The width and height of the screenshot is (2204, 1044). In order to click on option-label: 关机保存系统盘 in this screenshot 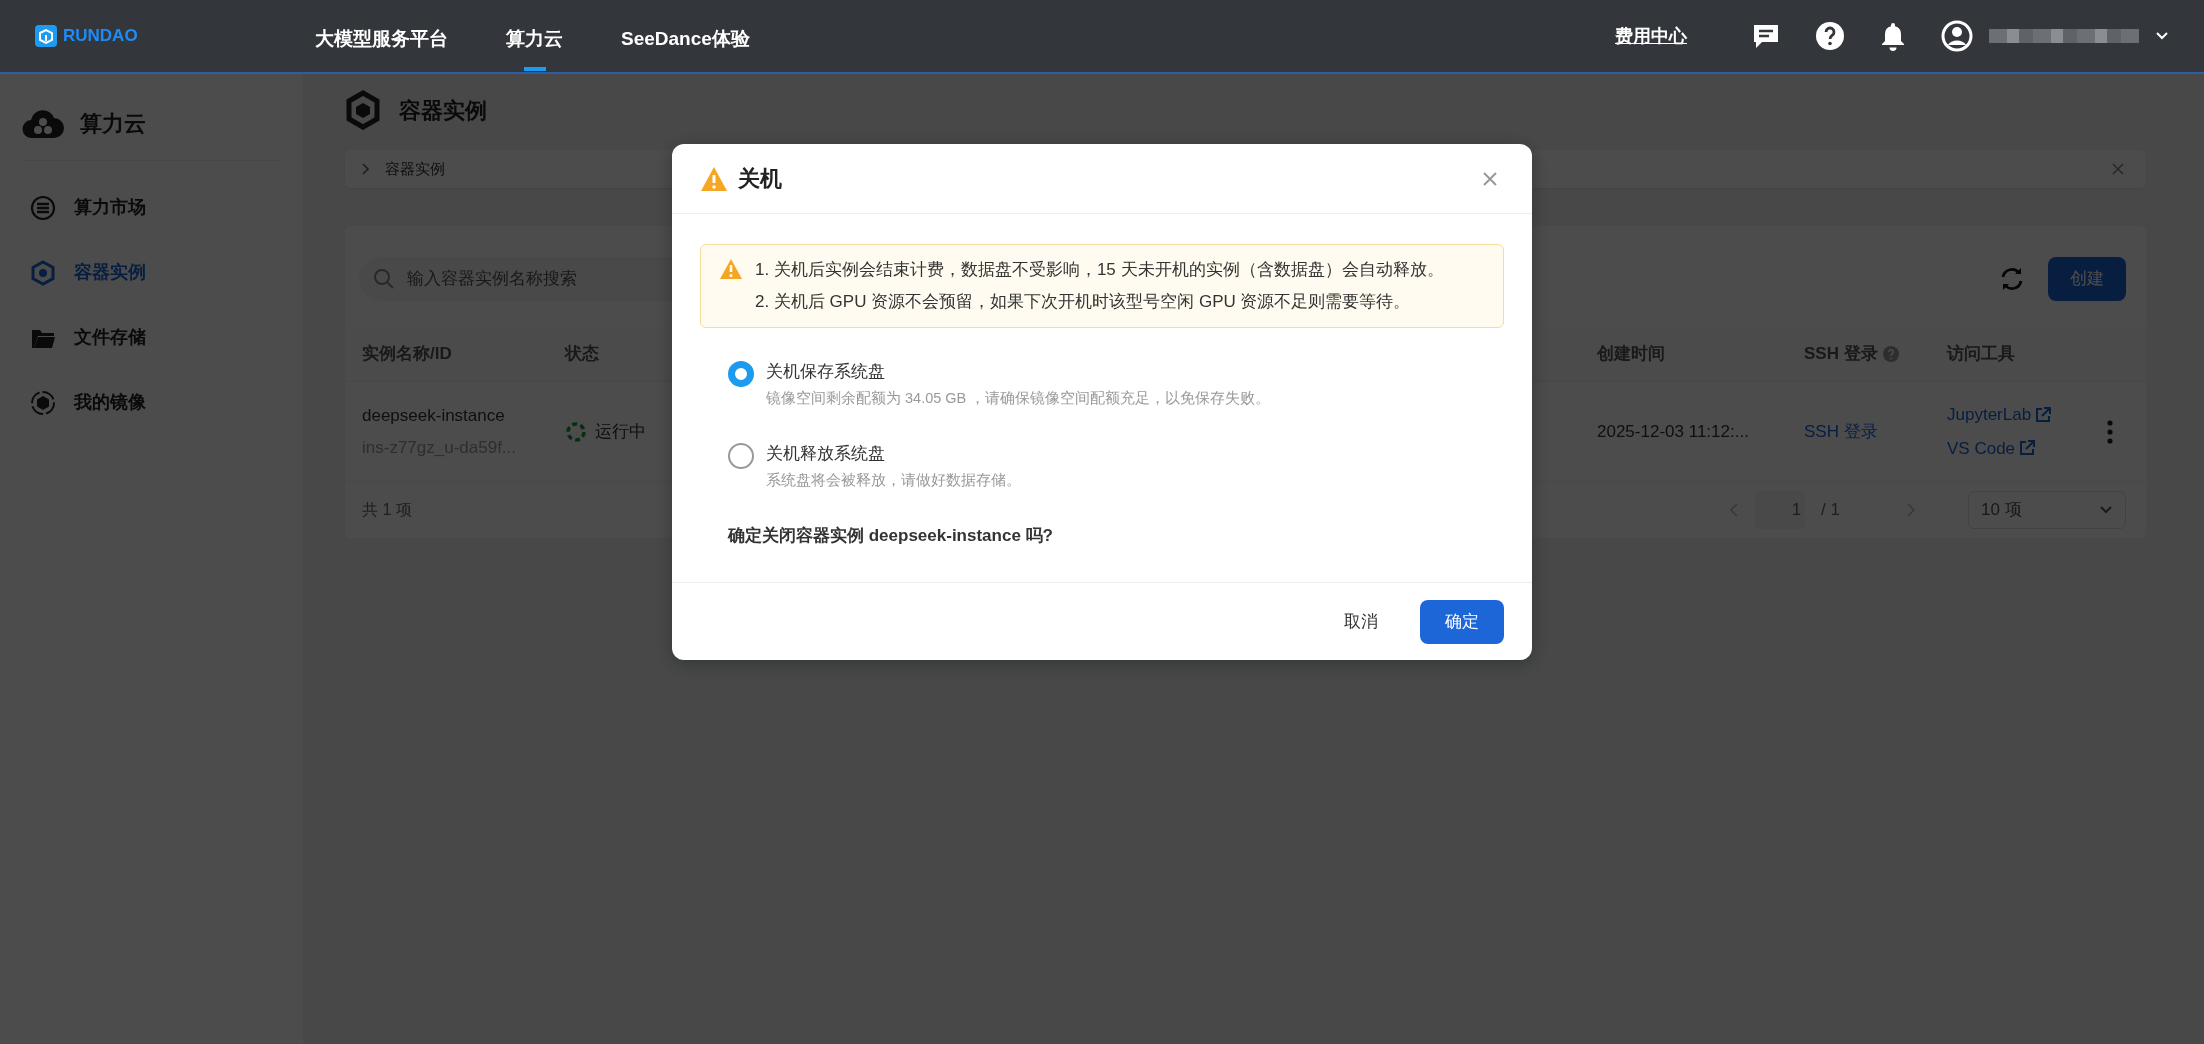, I will do `click(826, 372)`.